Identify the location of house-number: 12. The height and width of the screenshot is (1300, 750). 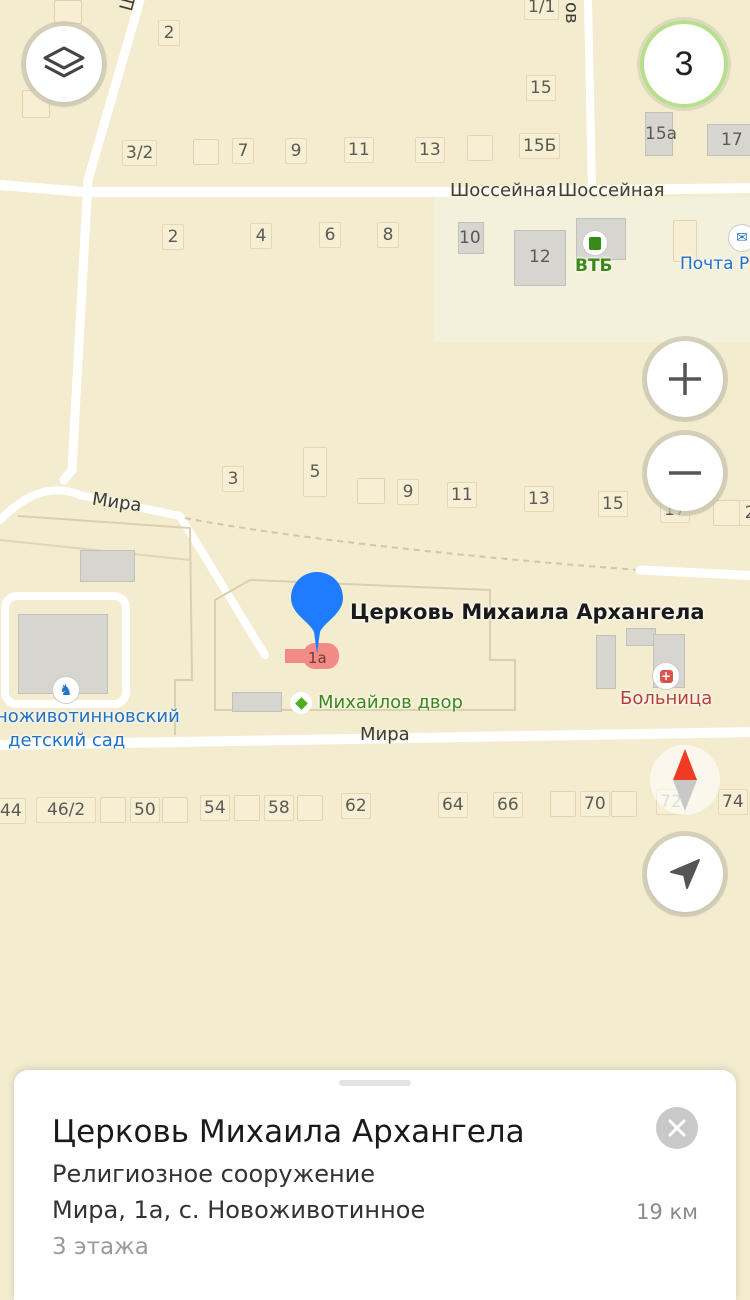
(540, 257).